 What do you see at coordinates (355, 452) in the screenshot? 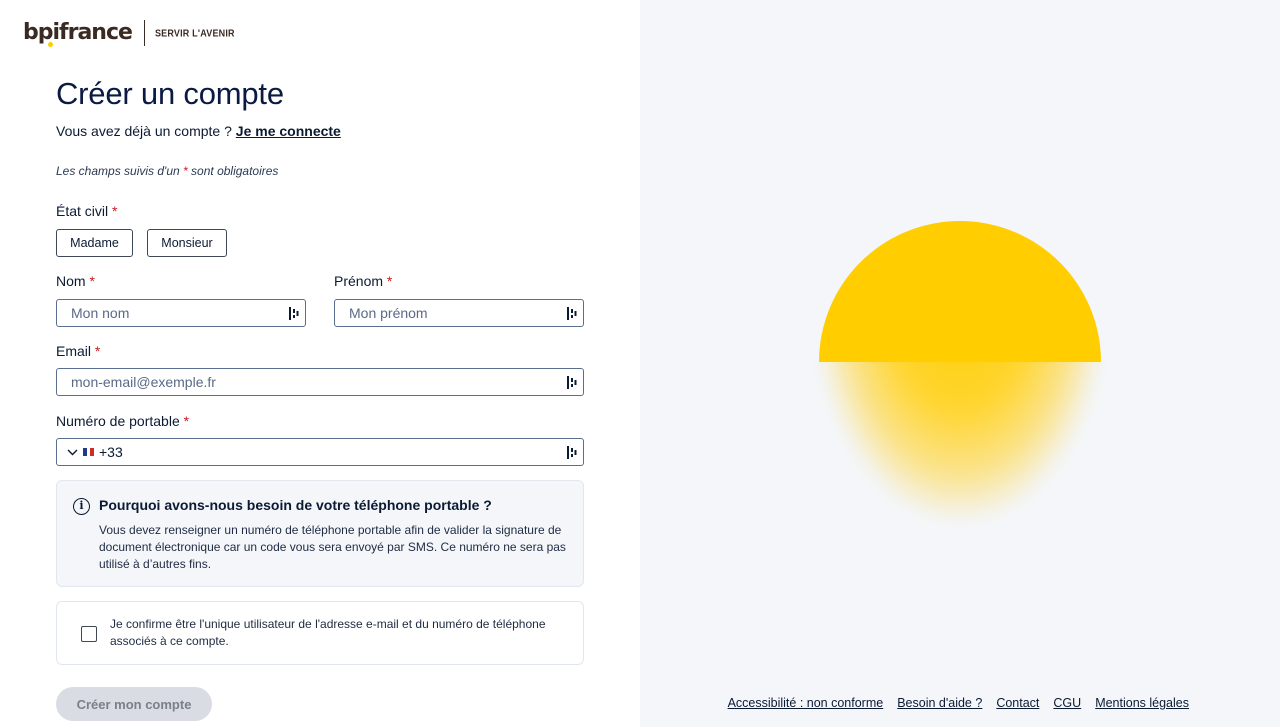
I see `phone-input` at bounding box center [355, 452].